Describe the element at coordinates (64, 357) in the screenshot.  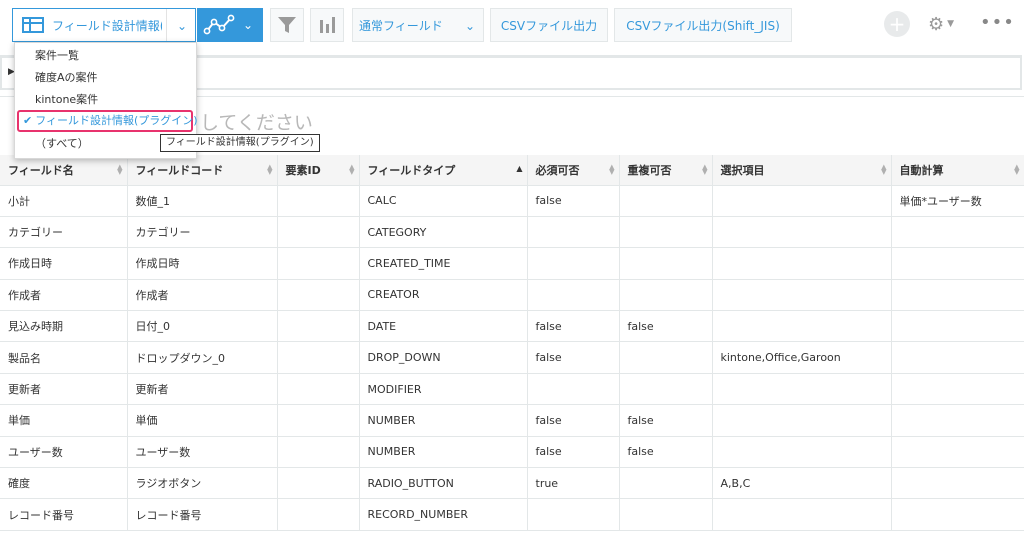
I see `table-cell: 製品名` at that location.